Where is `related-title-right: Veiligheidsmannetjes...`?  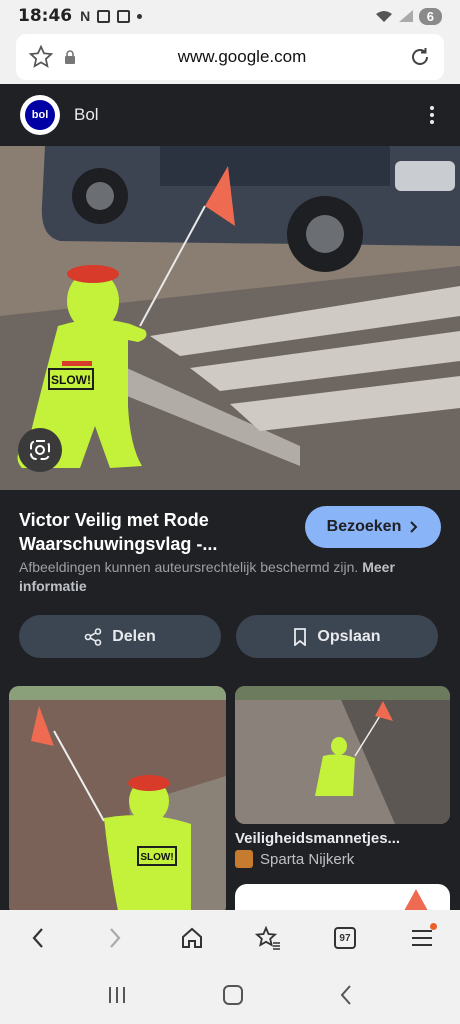
related-title-right: Veiligheidsmannetjes... is located at coordinates (317, 838).